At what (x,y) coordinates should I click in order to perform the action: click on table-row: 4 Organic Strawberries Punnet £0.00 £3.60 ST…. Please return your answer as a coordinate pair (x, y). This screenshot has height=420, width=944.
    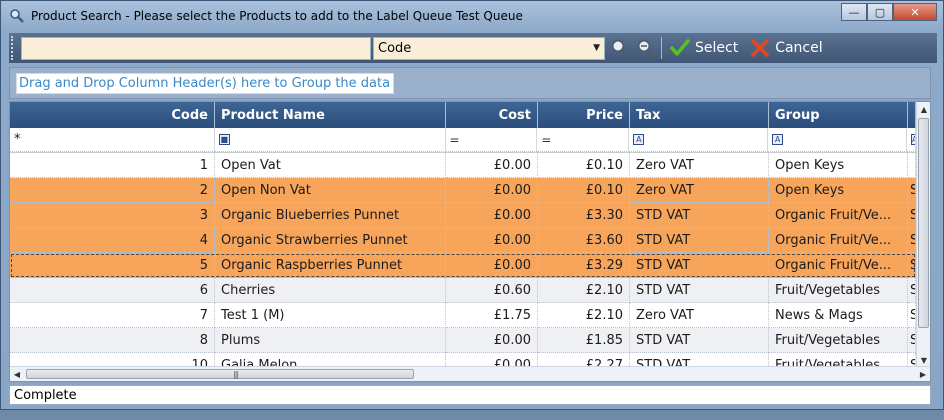
    Looking at the image, I should click on (463, 240).